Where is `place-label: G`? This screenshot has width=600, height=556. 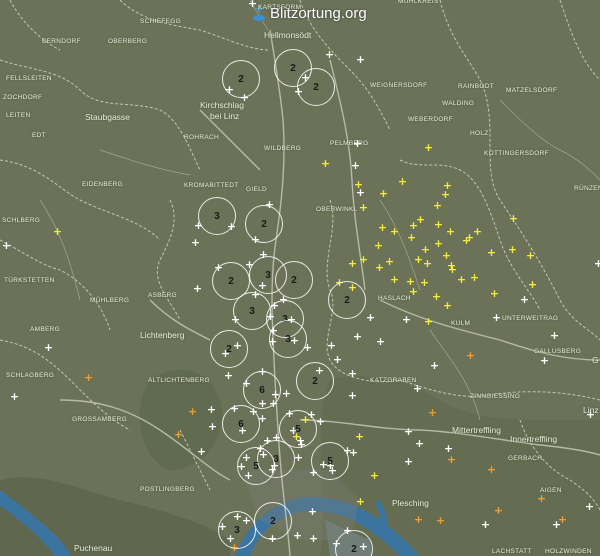 place-label: G is located at coordinates (595, 360).